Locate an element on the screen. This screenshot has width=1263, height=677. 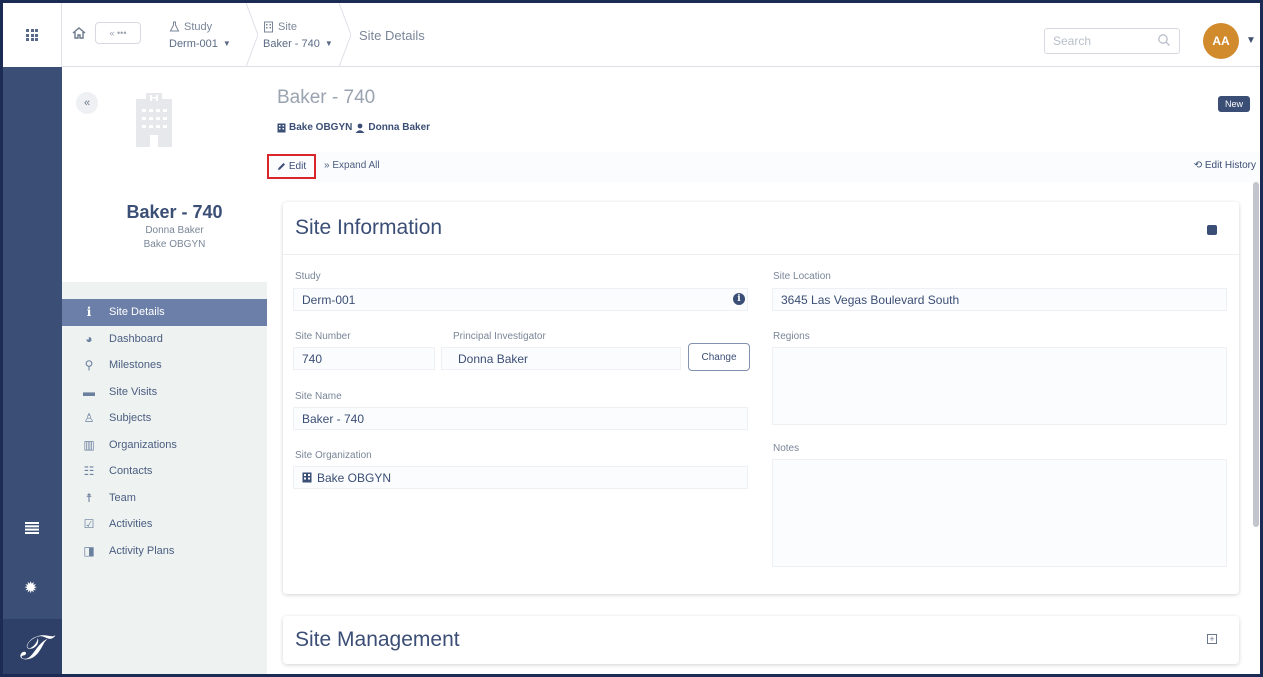
breadcrumb-current: Site Details is located at coordinates (392, 35).